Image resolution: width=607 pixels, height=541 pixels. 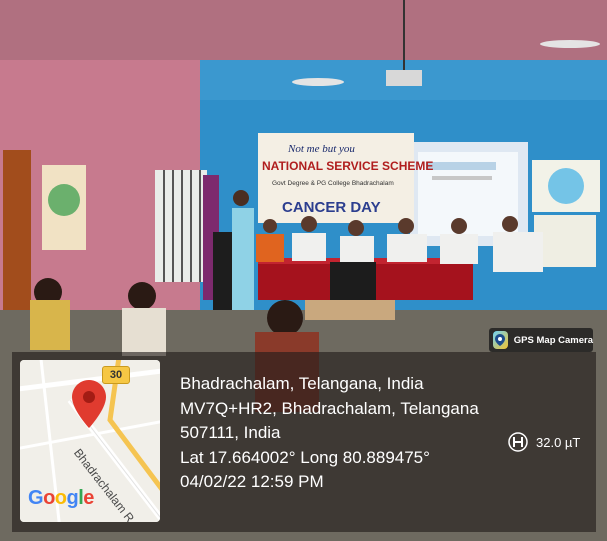 What do you see at coordinates (252, 481) in the screenshot?
I see `date-time: 04/02/22 12:59 PM` at bounding box center [252, 481].